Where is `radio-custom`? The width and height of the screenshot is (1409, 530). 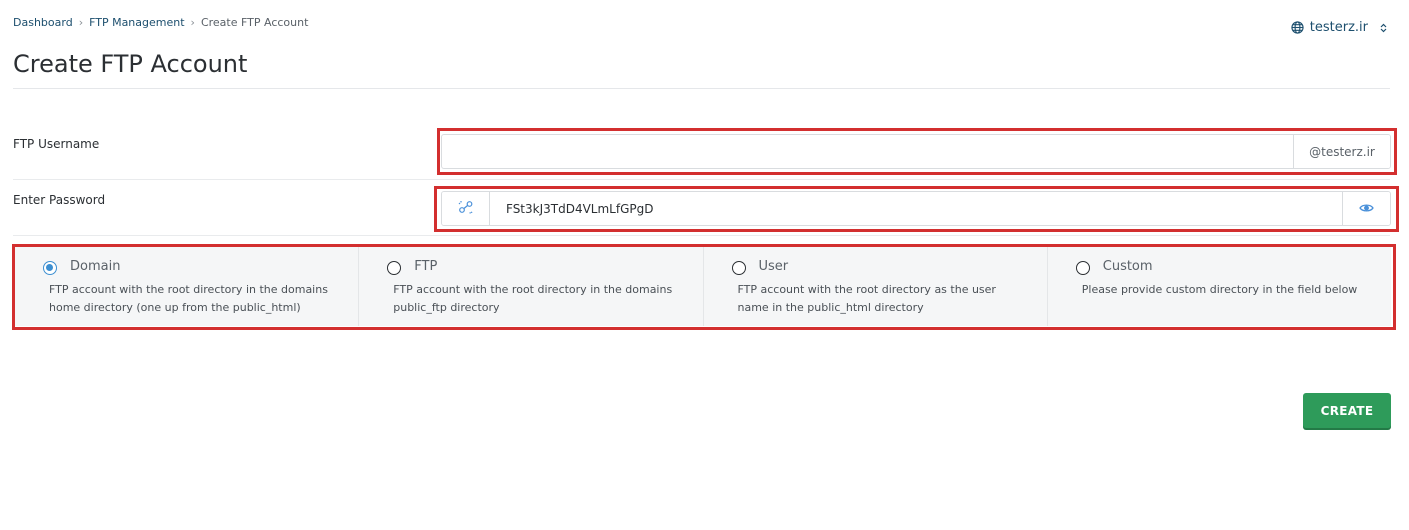 radio-custom is located at coordinates (1082, 268).